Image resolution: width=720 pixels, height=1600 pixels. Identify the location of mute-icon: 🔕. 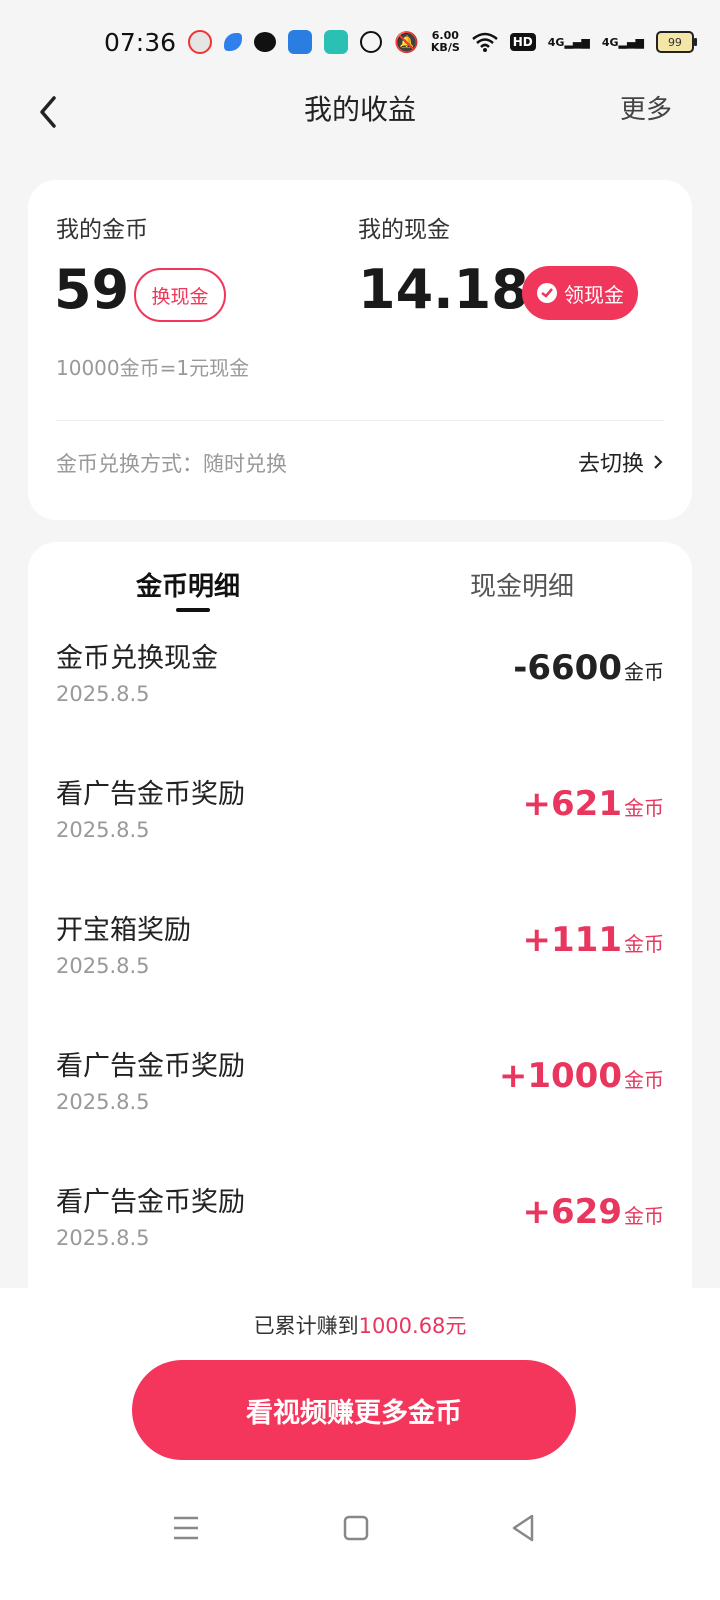
(406, 42).